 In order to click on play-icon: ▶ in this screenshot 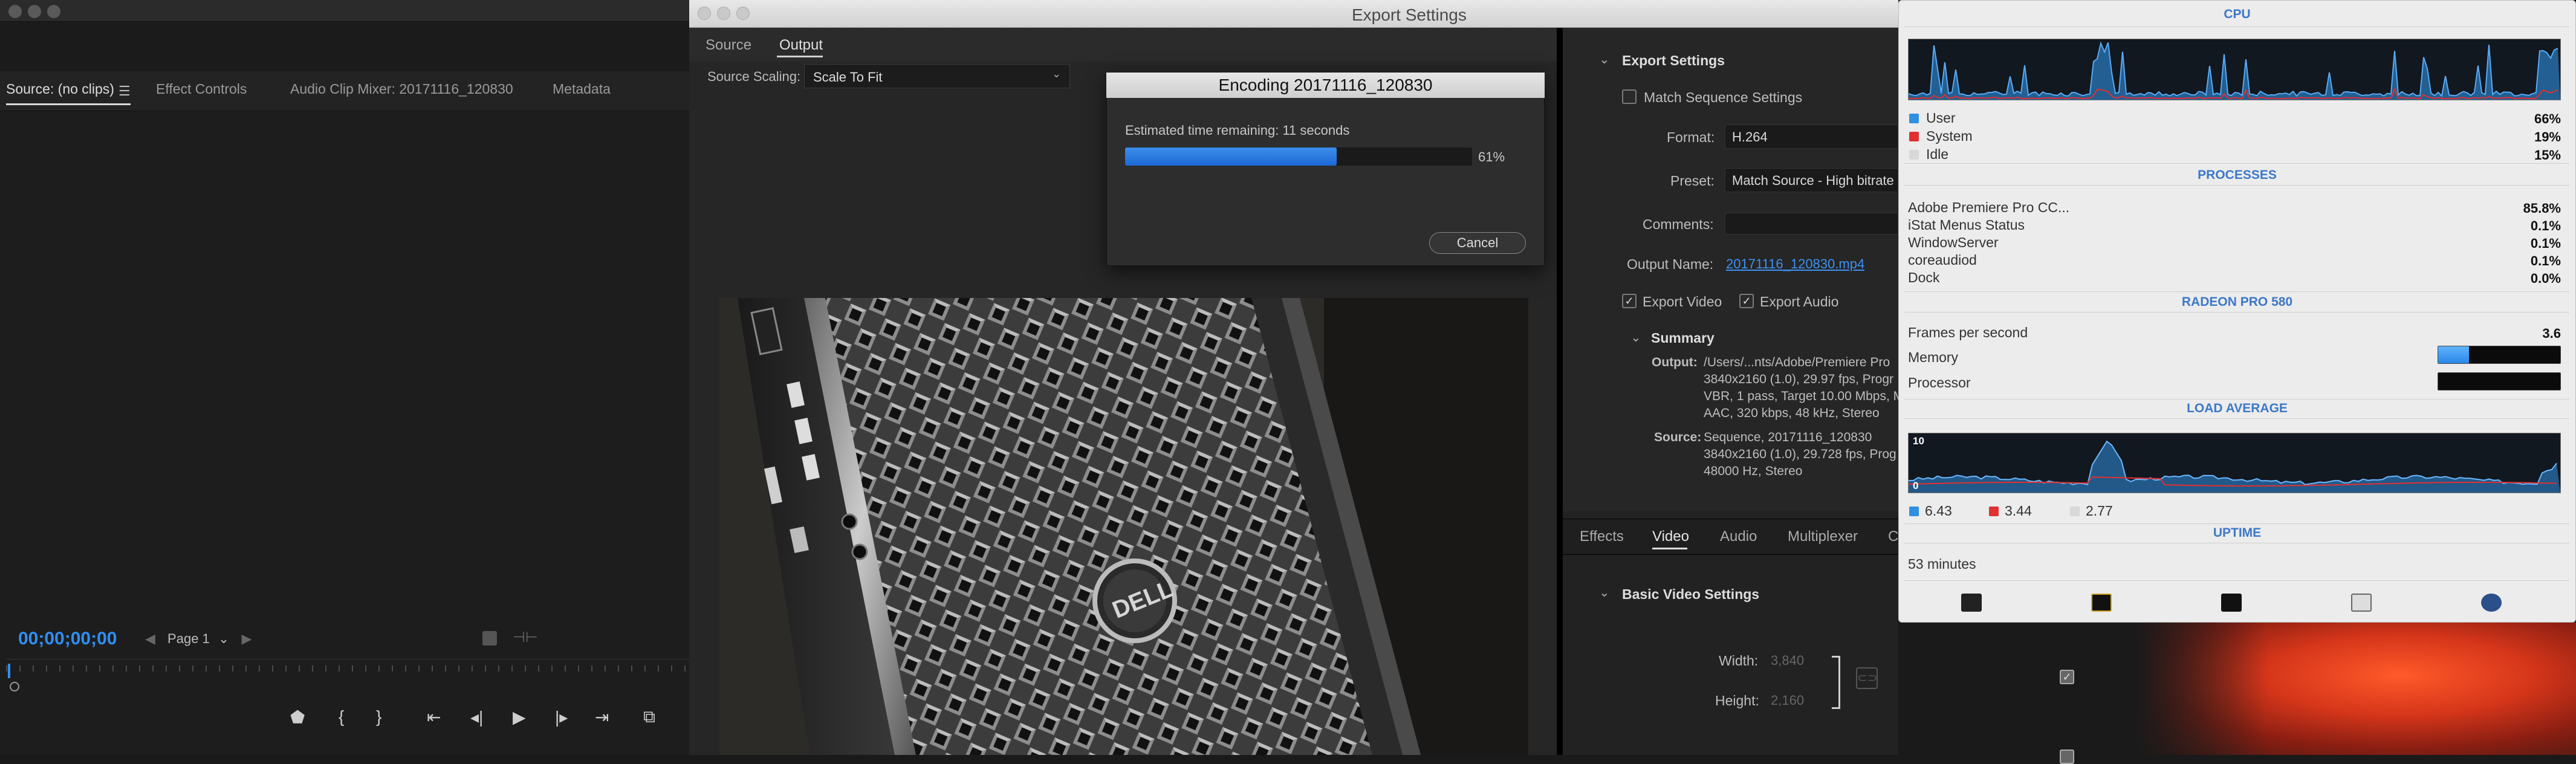, I will do `click(520, 717)`.